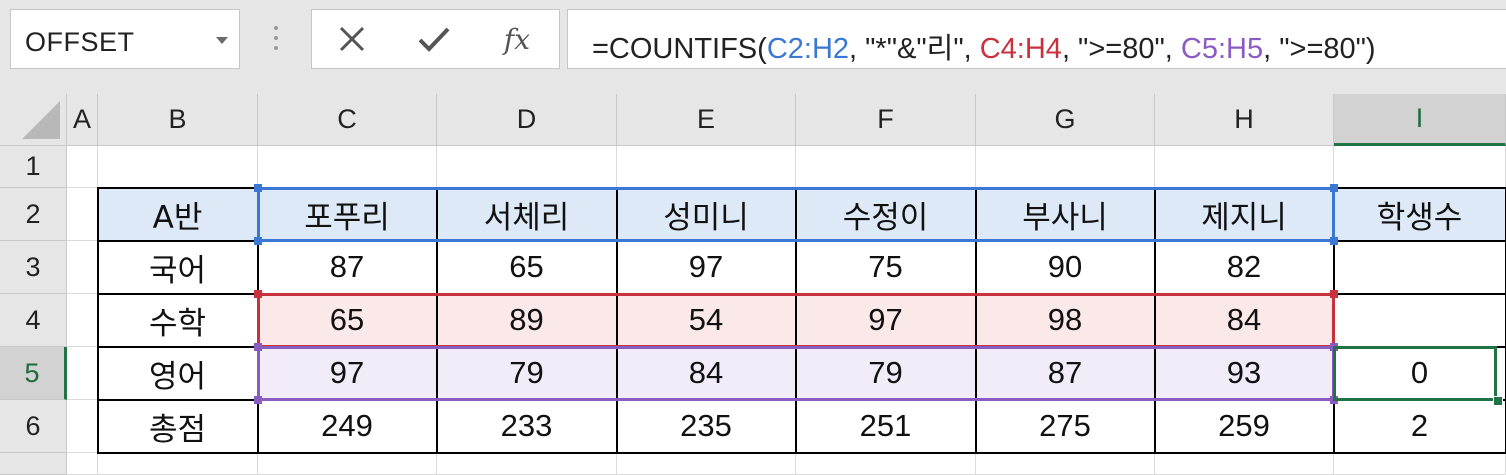  What do you see at coordinates (886, 167) in the screenshot?
I see `cell-f1` at bounding box center [886, 167].